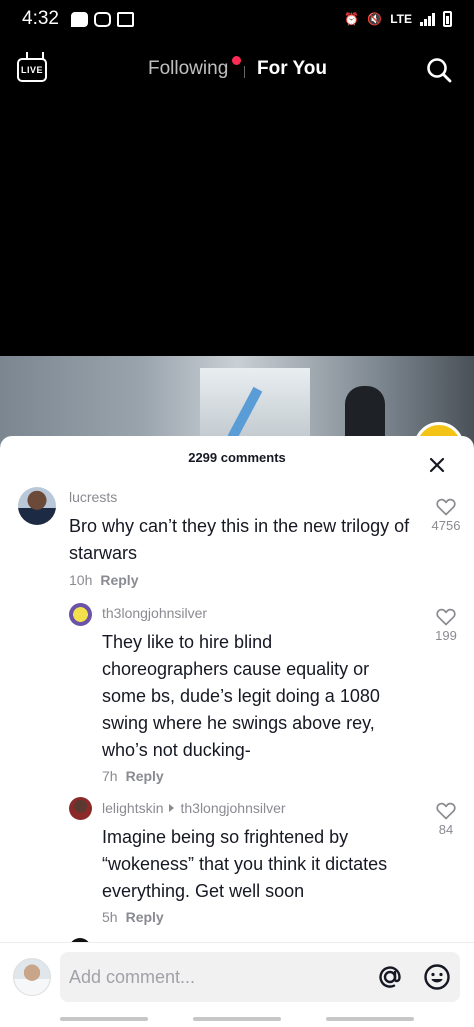 The height and width of the screenshot is (1027, 474). Describe the element at coordinates (110, 776) in the screenshot. I see `comment-time: 7h` at that location.